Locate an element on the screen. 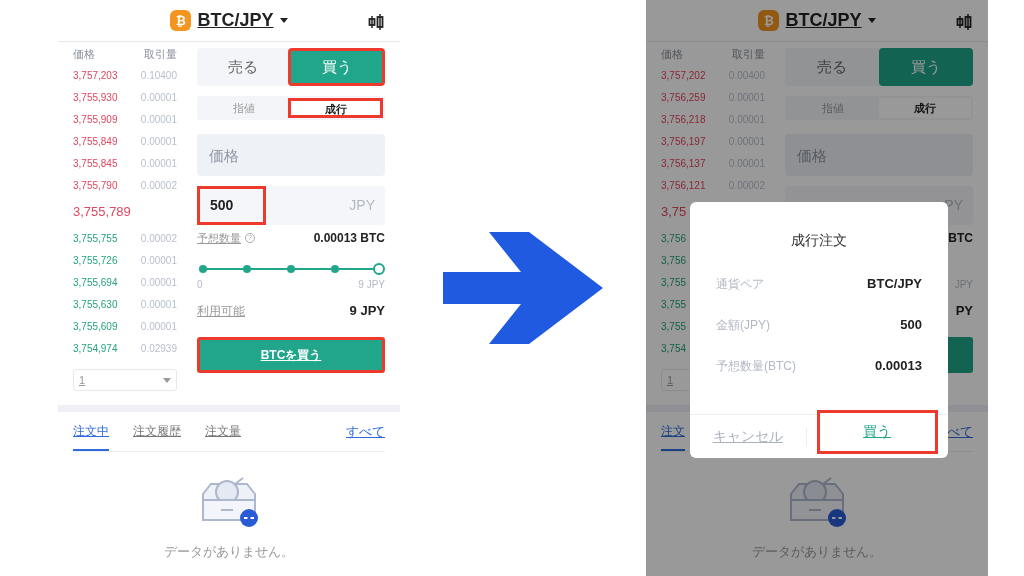 The width and height of the screenshot is (1024, 576). ask-price: 3,756,121 is located at coordinates (683, 185).